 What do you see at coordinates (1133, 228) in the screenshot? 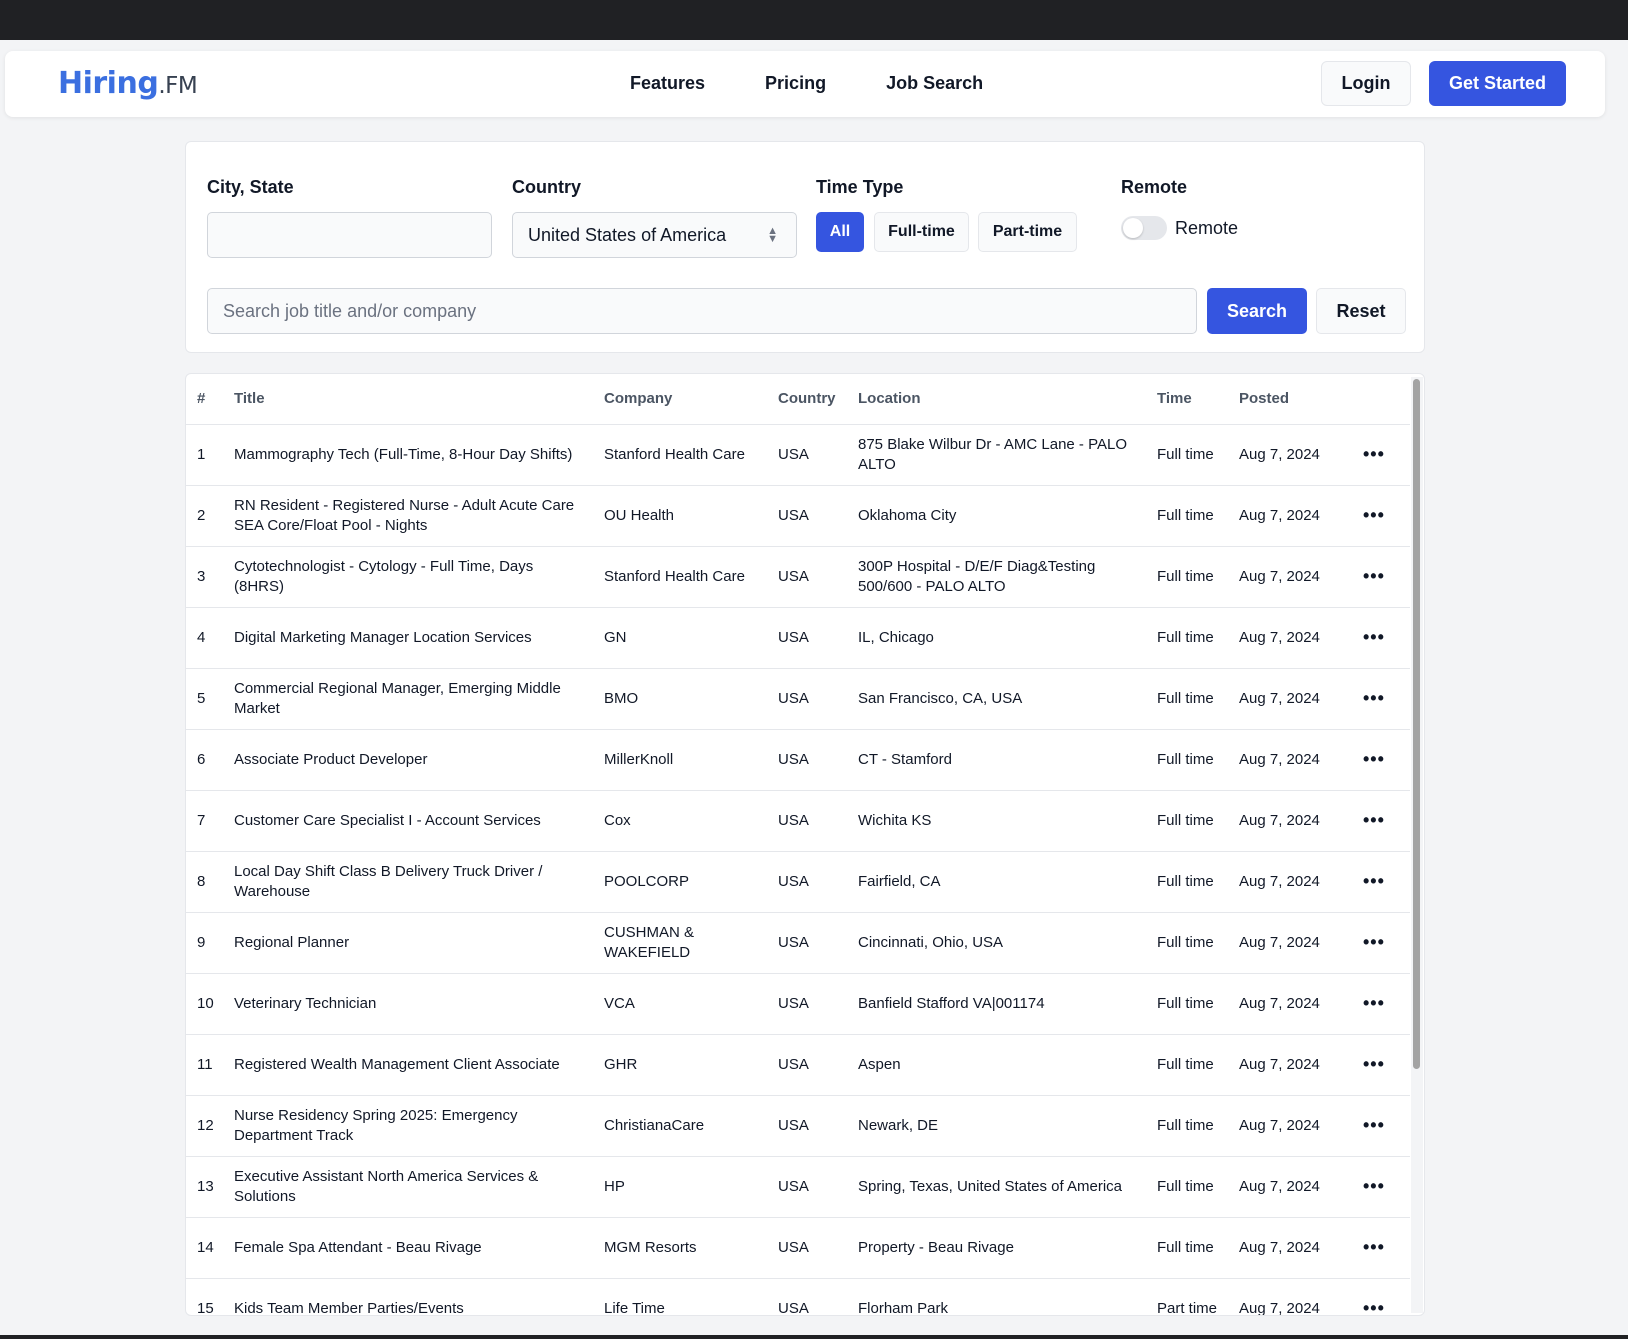
I see `remote-toggle-knob` at bounding box center [1133, 228].